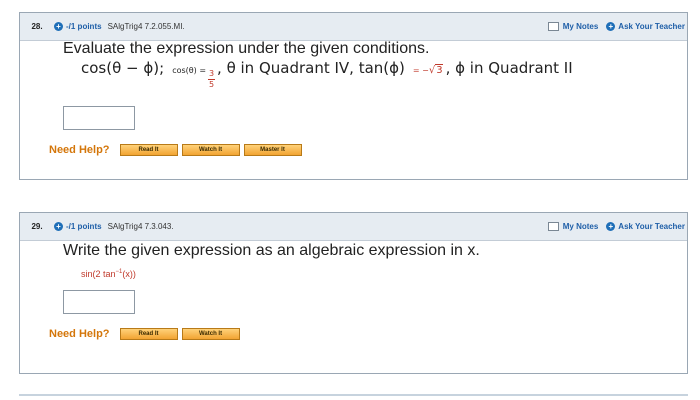 Image resolution: width=700 pixels, height=400 pixels. Describe the element at coordinates (311, 68) in the screenshot. I see `theta-condition: , θ in Quadrant IV, tan(ϕ)` at that location.